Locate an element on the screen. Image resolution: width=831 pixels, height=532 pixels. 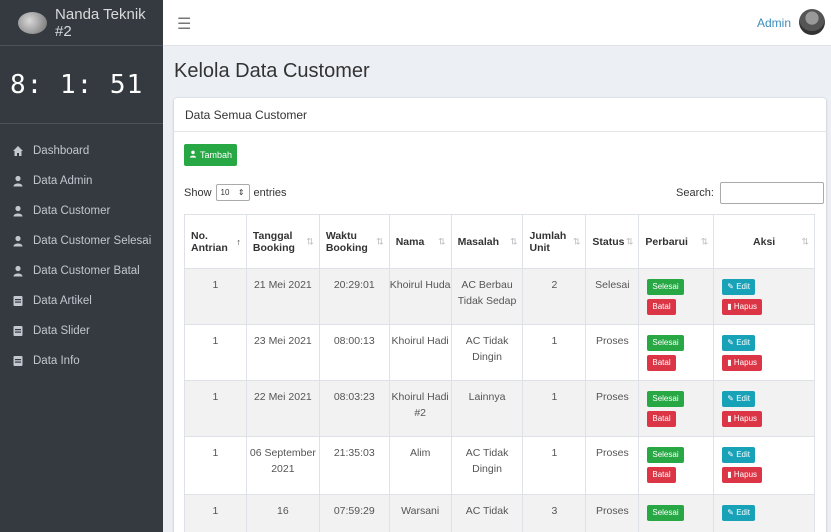
cell-aksi: ✎ Edit is located at coordinates (764, 513).